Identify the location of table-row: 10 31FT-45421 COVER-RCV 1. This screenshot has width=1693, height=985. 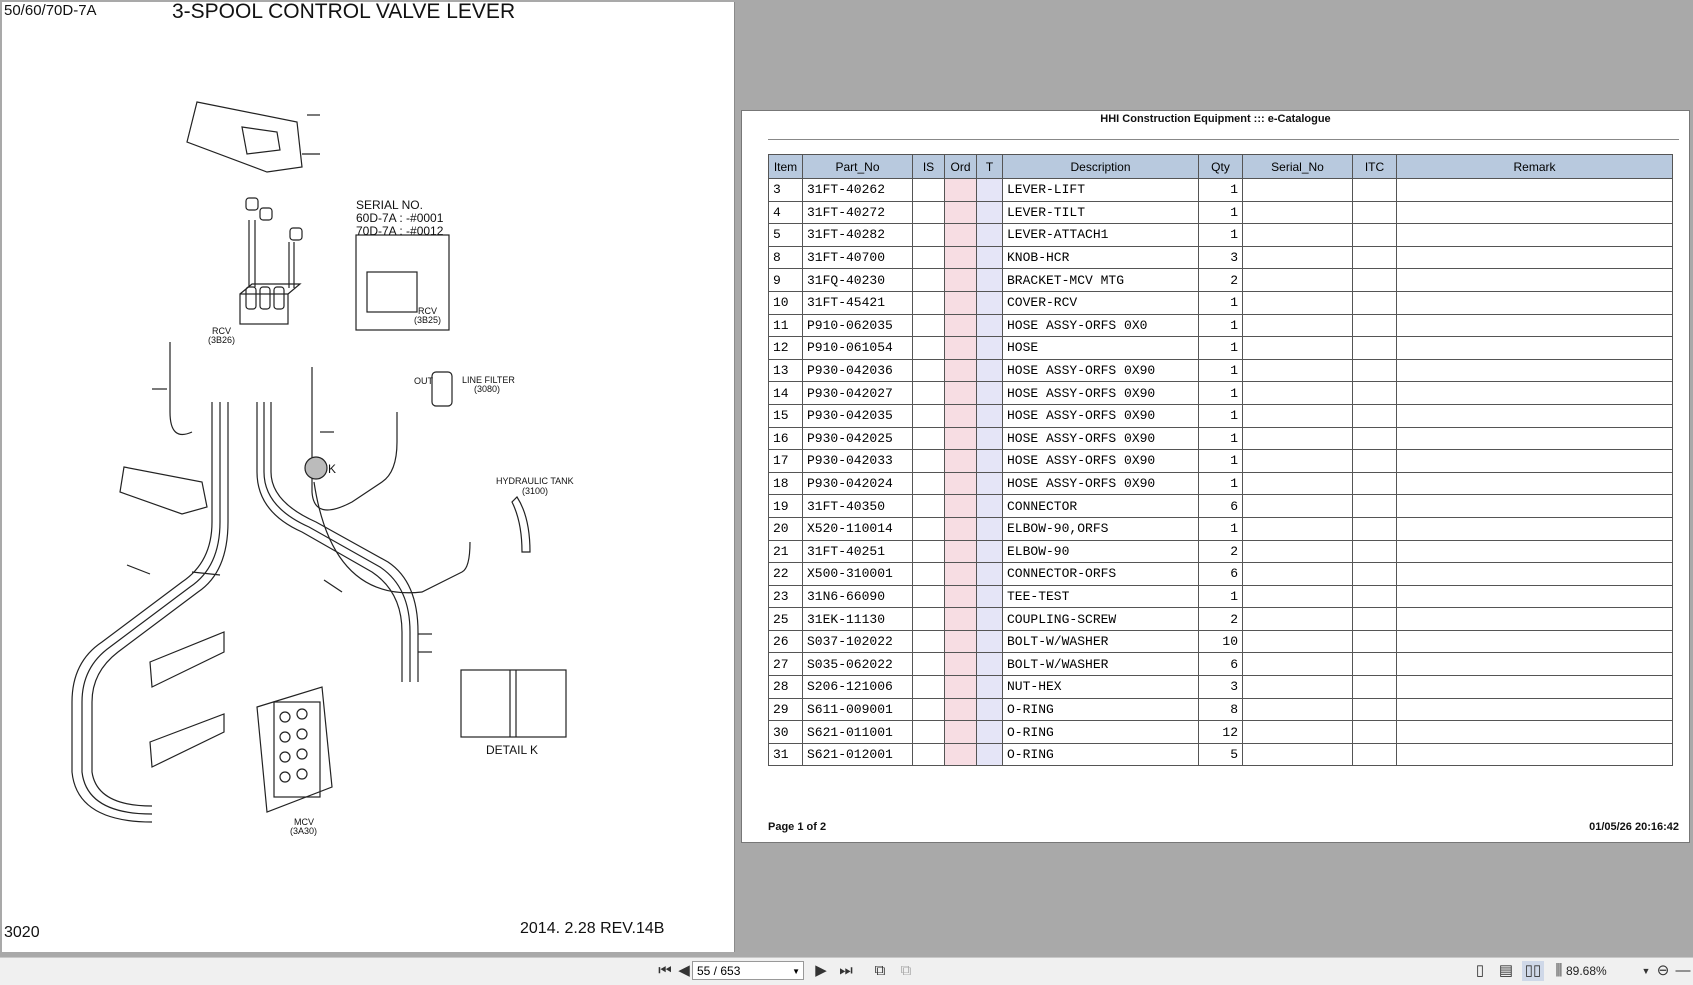
(1220, 302).